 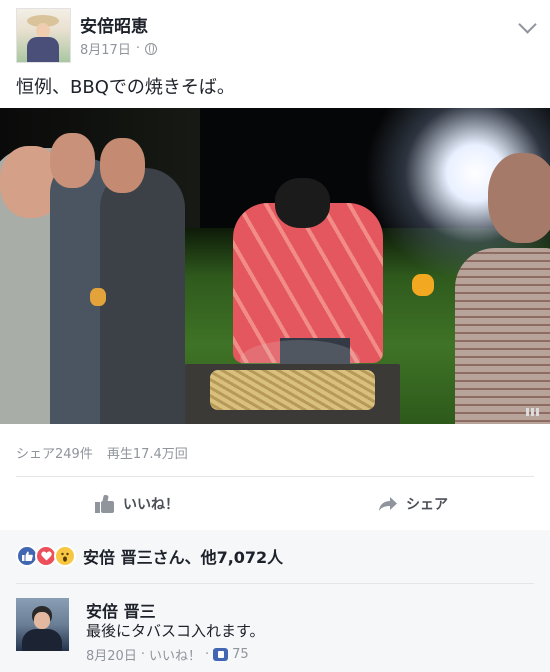 What do you see at coordinates (221, 654) in the screenshot?
I see `comment-like-icon` at bounding box center [221, 654].